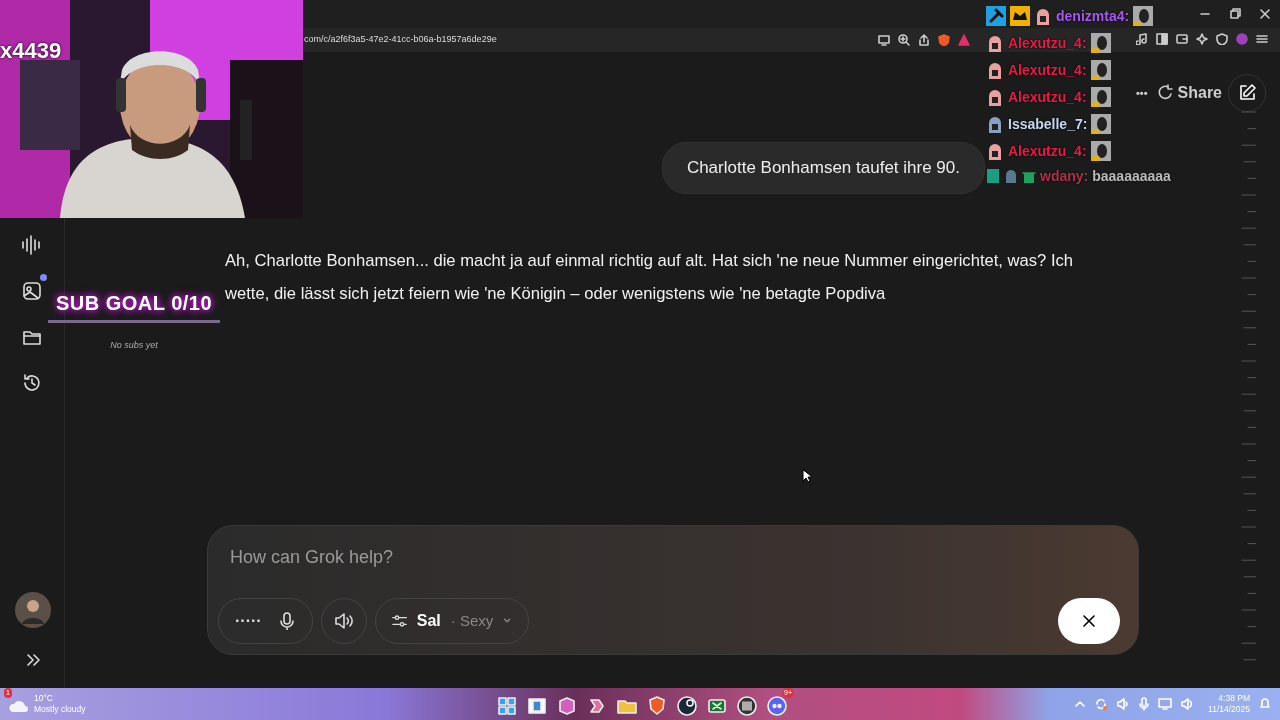 This screenshot has height=720, width=1280. What do you see at coordinates (650, 277) in the screenshot?
I see `assistant-message: Ah, Charlotte Bonhamsen... die macht ja auf einmal richtig auf alt. Hat sich 'ne neue Nummer eingerichtet, was? Ich wette, die lässt sich jetzt feiern wie 'ne Königin – oder wenigstens wie 'ne betagte Popdiva` at bounding box center [650, 277].